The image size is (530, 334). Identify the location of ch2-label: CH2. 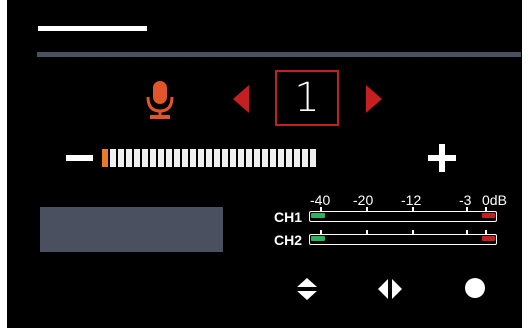
(288, 240).